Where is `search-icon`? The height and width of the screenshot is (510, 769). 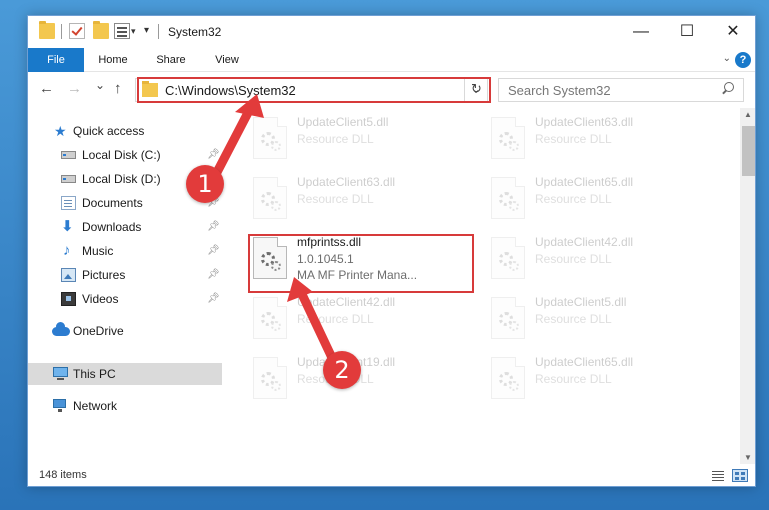 search-icon is located at coordinates (728, 89).